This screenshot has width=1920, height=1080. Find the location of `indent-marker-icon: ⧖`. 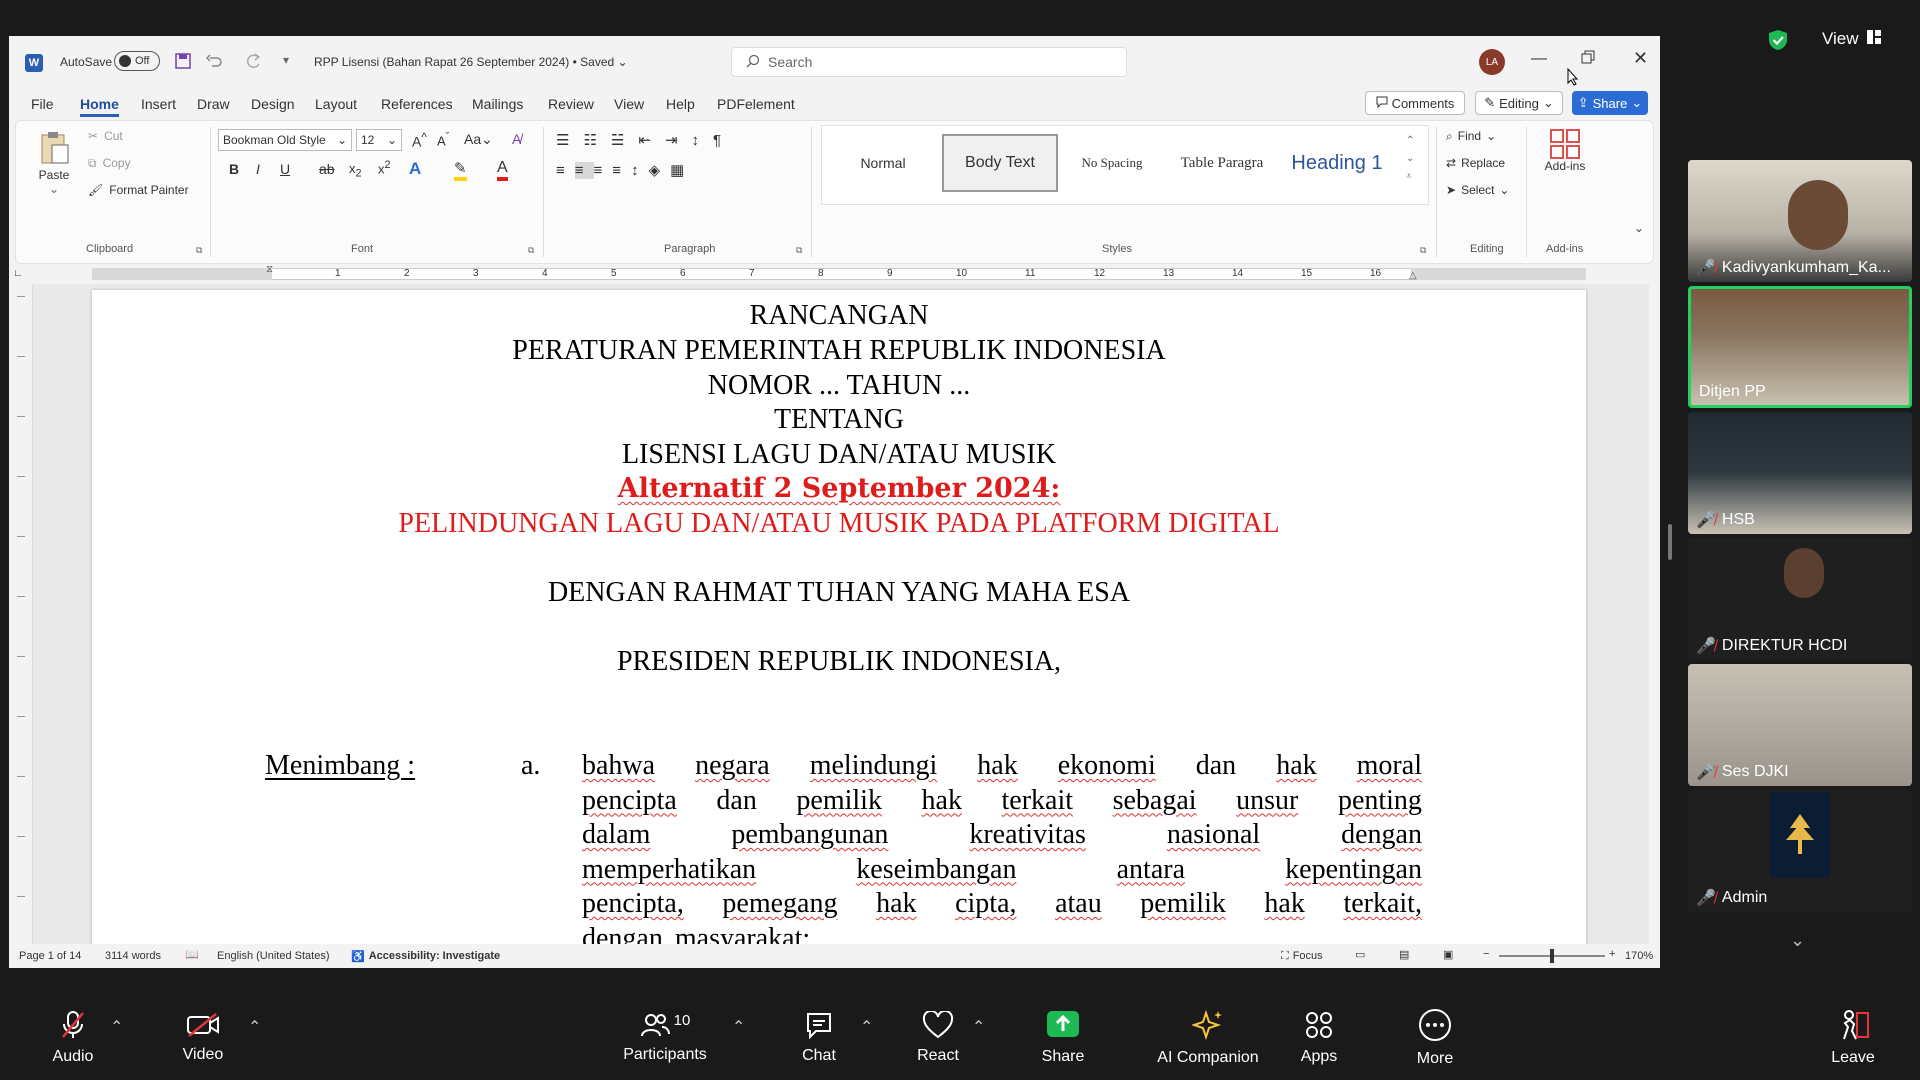

indent-marker-icon: ⧖ is located at coordinates (269, 269).